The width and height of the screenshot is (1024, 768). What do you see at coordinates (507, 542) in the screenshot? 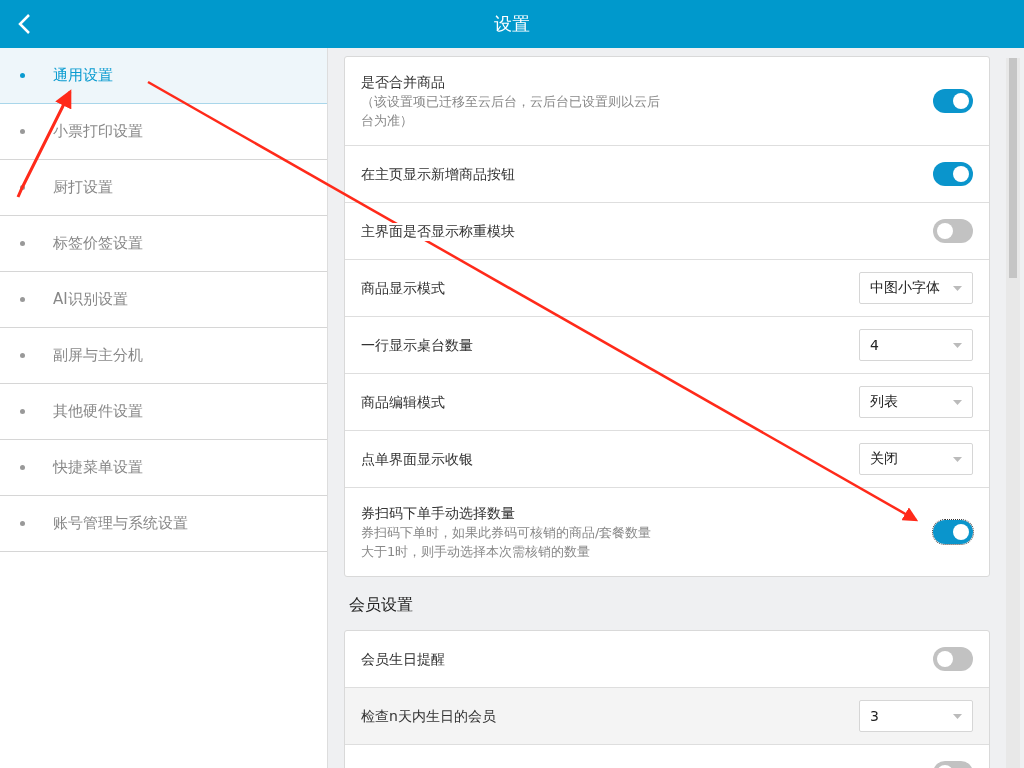
I see `setting-hint: 券扫码下单时，如果此券码可核销的商品/套餐数量大于1时，则手动选择本次需核销的数量` at bounding box center [507, 542].